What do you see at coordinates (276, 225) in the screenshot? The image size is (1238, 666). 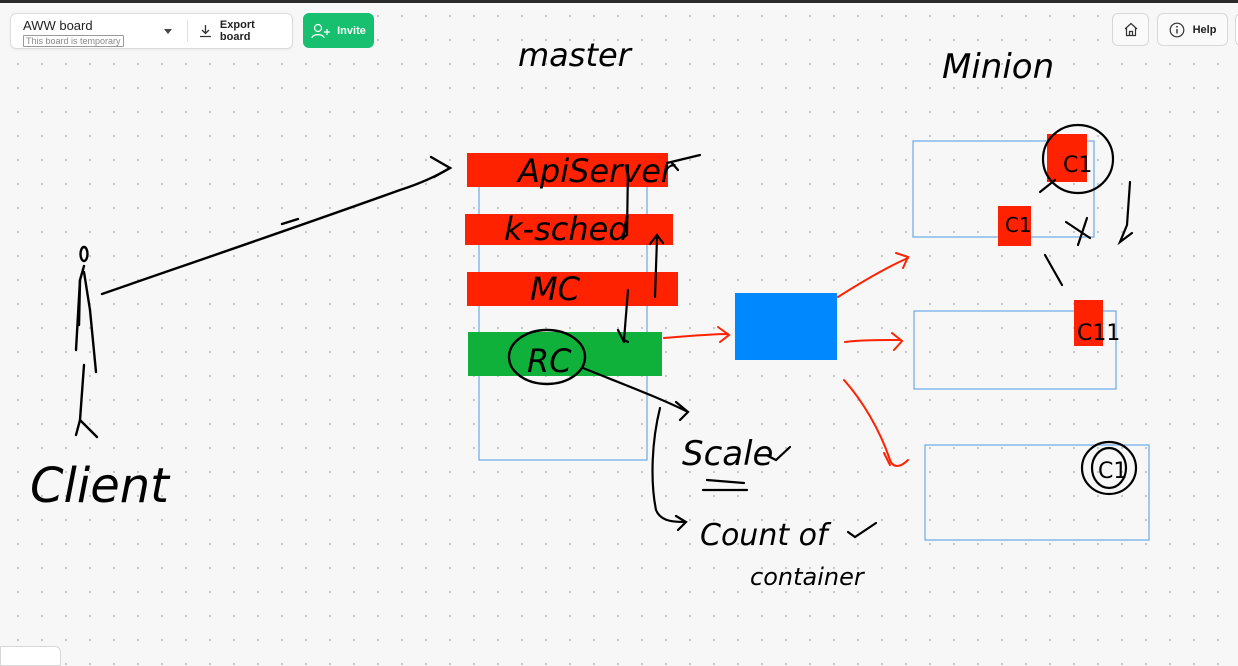 I see `client-to-api-arrow` at bounding box center [276, 225].